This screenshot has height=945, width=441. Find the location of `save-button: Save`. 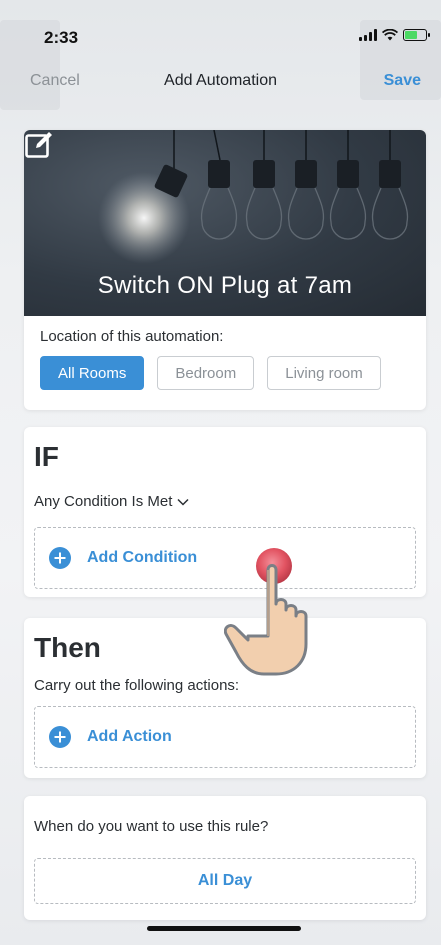

save-button: Save is located at coordinates (402, 81).